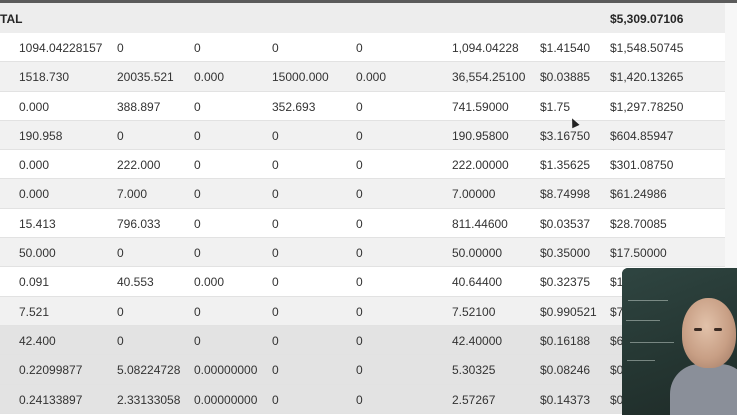 This screenshot has height=415, width=737. Describe the element at coordinates (641, 136) in the screenshot. I see `table-cell: $604.85947` at that location.